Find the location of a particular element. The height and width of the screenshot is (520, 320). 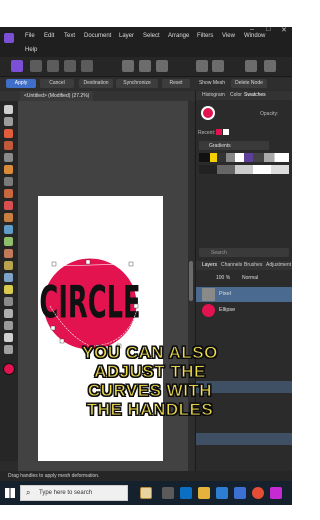

layer-row-ellipse: Ellipse is located at coordinates (244, 310).